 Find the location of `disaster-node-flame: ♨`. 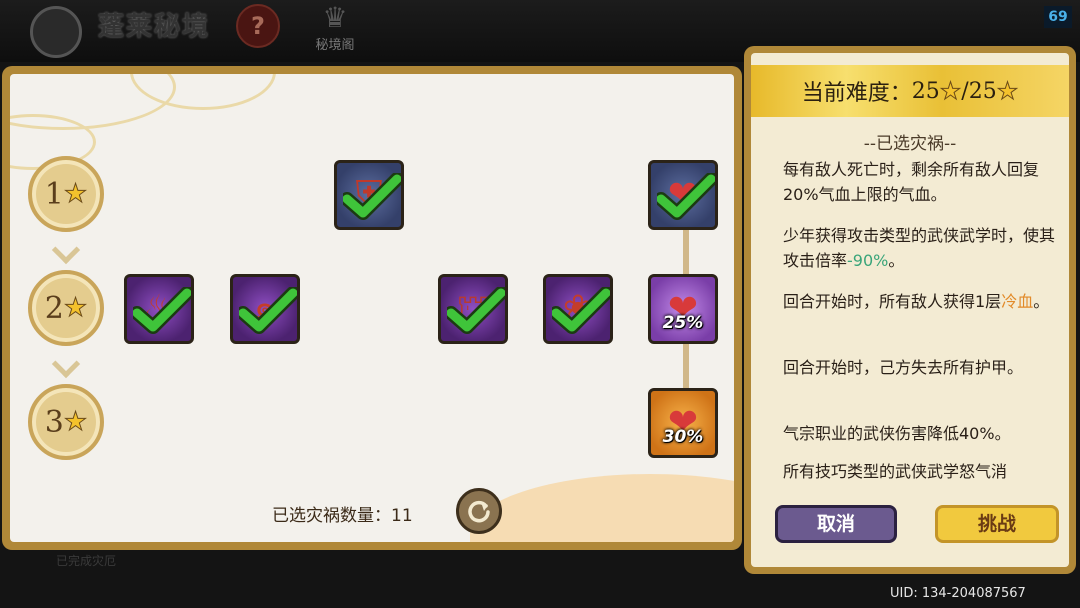

disaster-node-flame: ♨ is located at coordinates (159, 309).